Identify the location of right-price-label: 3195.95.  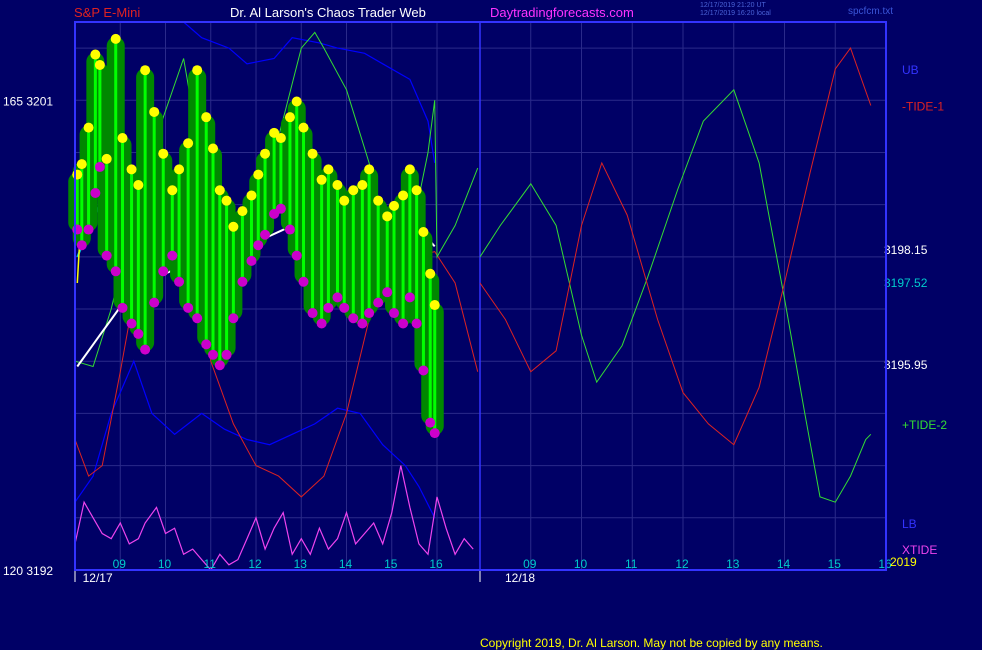
(906, 365).